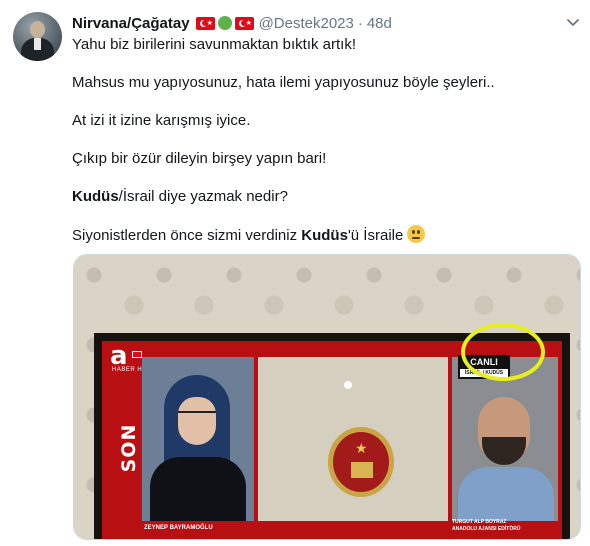 Image resolution: width=590 pixels, height=546 pixels. I want to click on tweet-paragraph: At izi it izine karışmış iyice., so click(161, 120).